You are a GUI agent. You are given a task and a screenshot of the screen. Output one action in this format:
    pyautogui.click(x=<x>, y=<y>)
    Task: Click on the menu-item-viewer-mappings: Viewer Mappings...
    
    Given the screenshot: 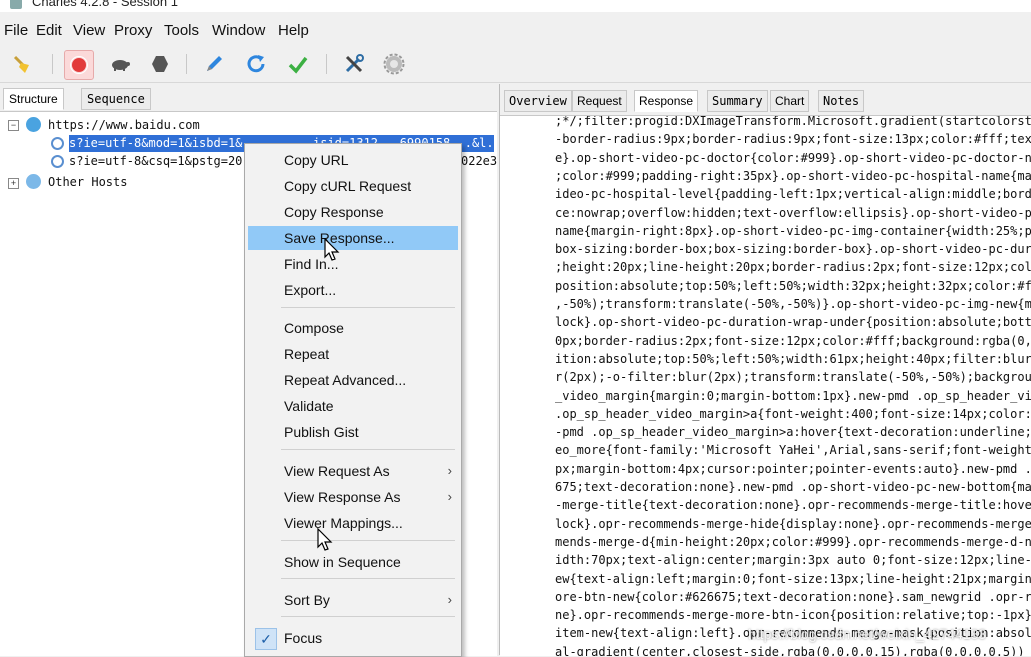 What is the action you would take?
    pyautogui.click(x=353, y=523)
    